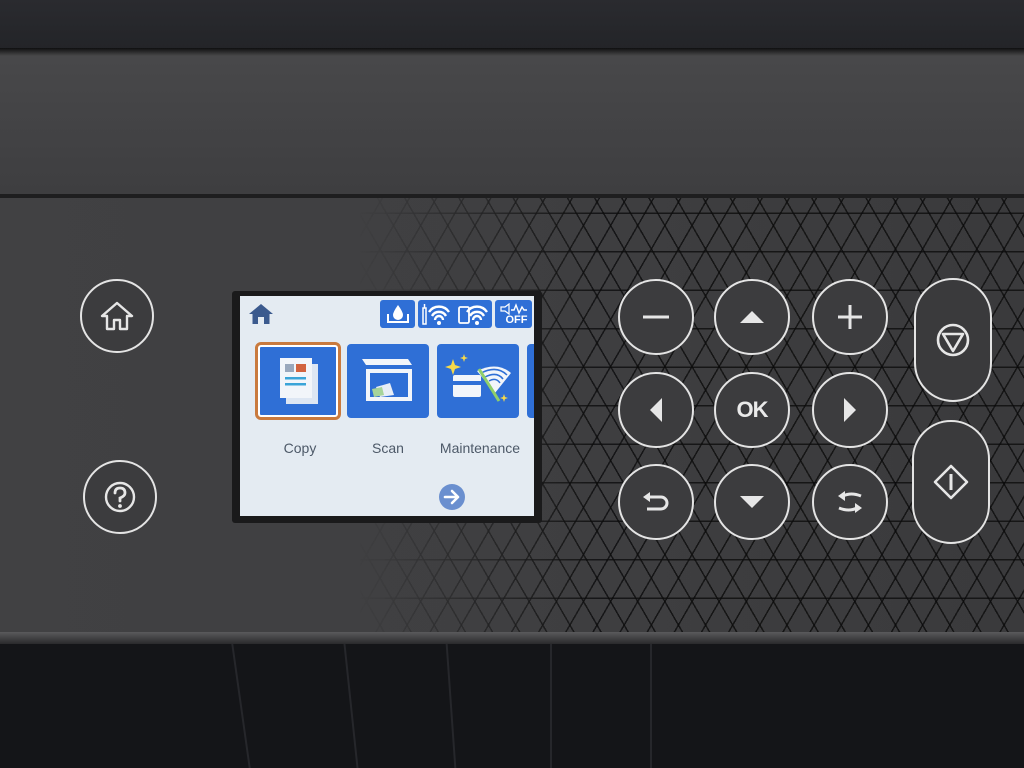 Image resolution: width=1024 pixels, height=768 pixels. Describe the element at coordinates (513, 308) in the screenshot. I see `quiet-mode-icon` at that location.